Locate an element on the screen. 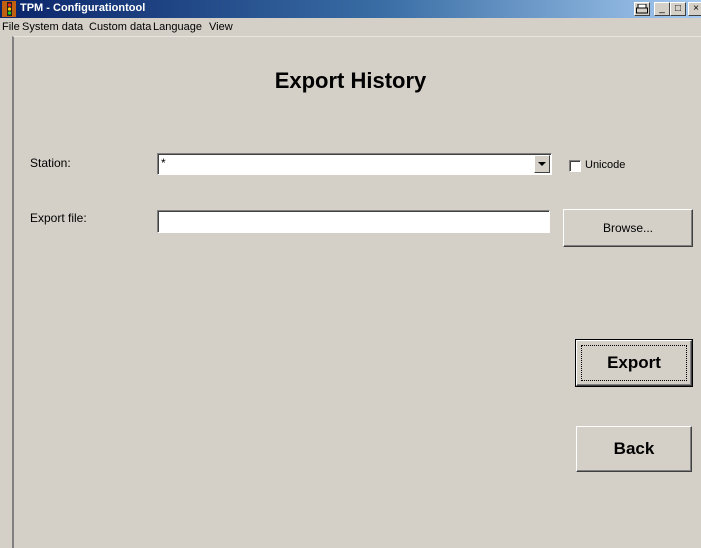  window-title: TPM - Configurationtool is located at coordinates (83, 8).